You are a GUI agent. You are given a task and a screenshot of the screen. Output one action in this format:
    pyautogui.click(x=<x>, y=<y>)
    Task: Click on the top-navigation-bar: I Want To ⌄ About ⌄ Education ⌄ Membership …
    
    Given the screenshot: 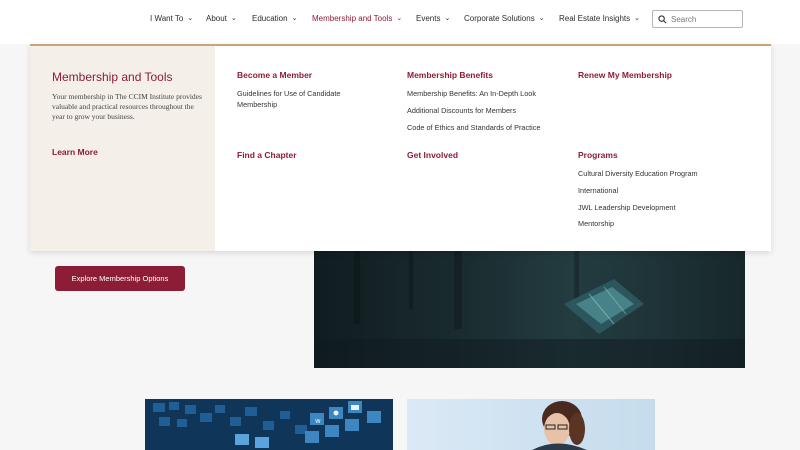 What is the action you would take?
    pyautogui.click(x=400, y=22)
    